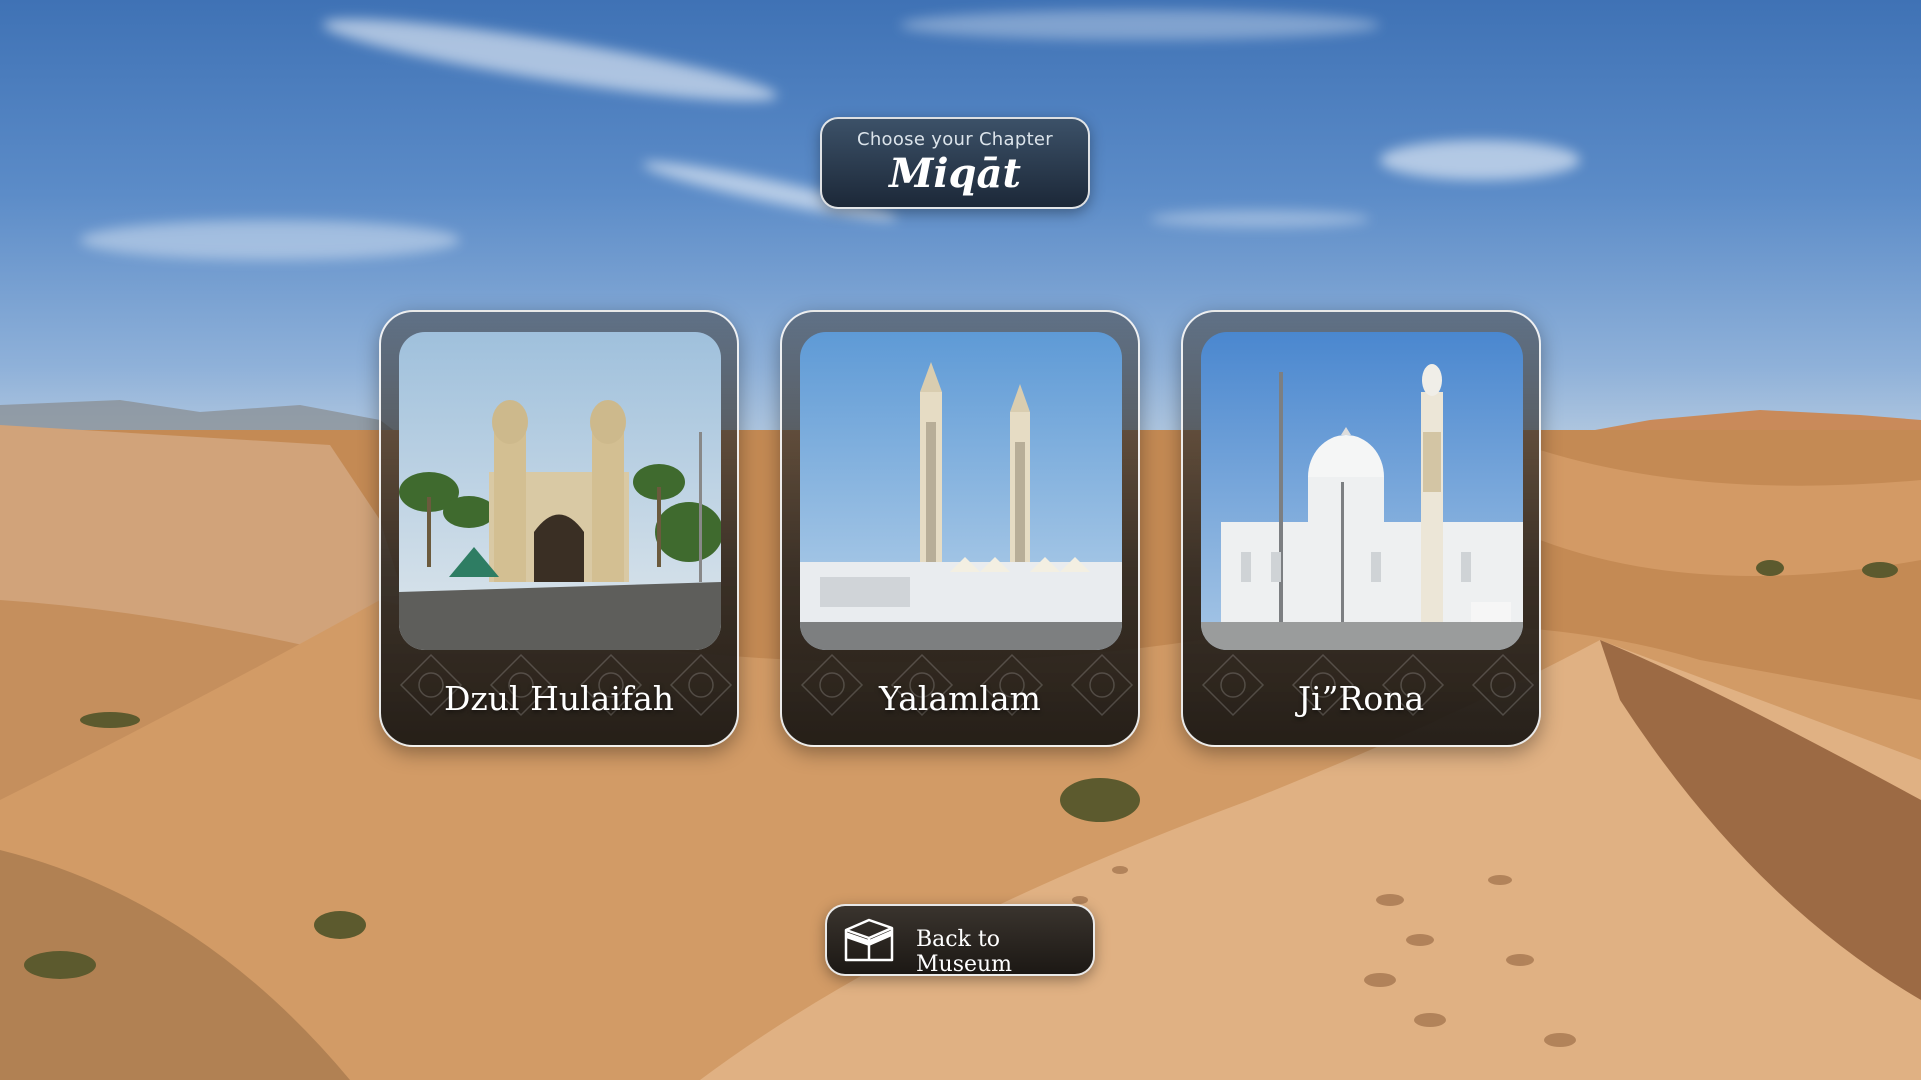 Image resolution: width=1921 pixels, height=1080 pixels. What do you see at coordinates (964, 952) in the screenshot?
I see `back-button-label: Back to Museum` at bounding box center [964, 952].